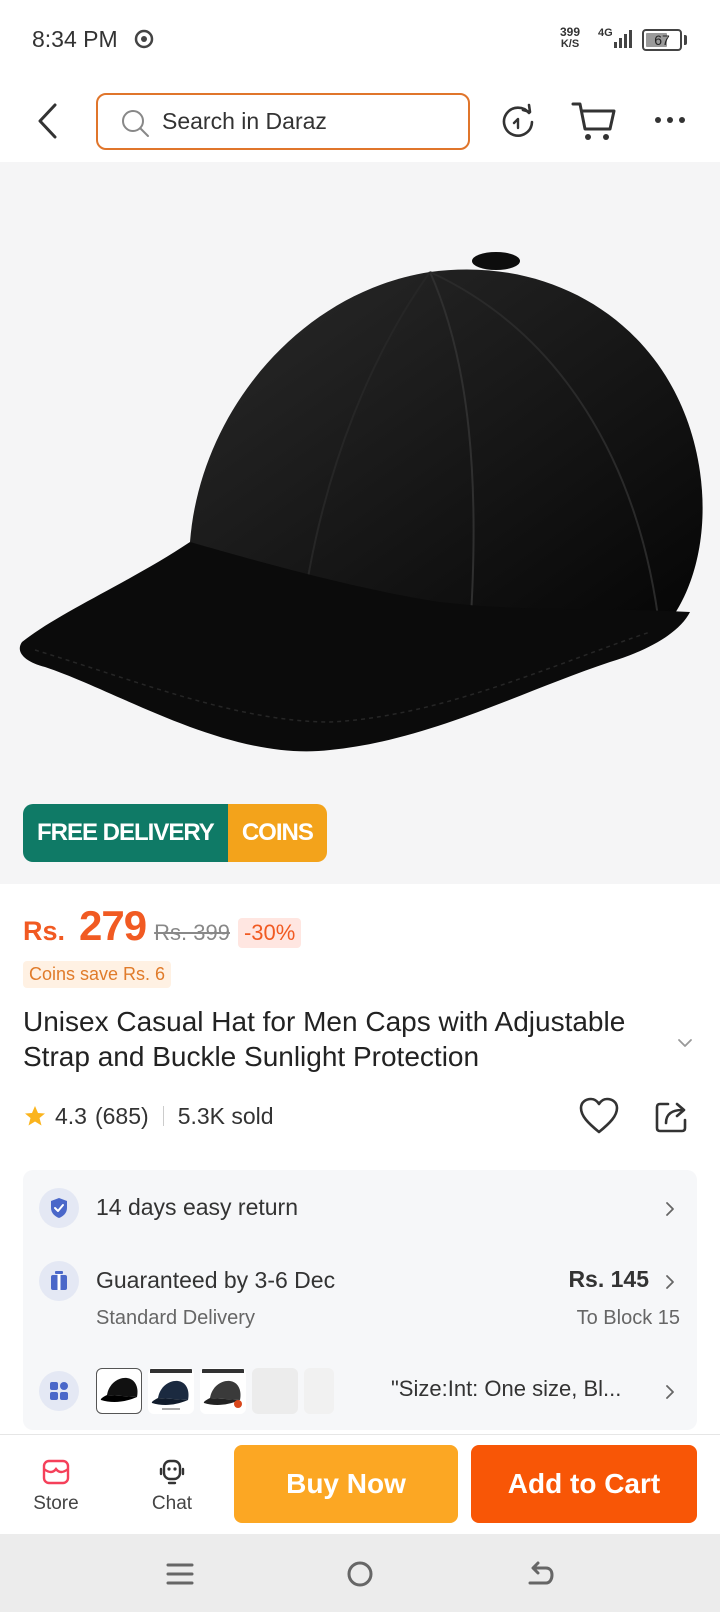 This screenshot has width=720, height=1612. Describe the element at coordinates (35, 1116) in the screenshot. I see `star-icon` at that location.